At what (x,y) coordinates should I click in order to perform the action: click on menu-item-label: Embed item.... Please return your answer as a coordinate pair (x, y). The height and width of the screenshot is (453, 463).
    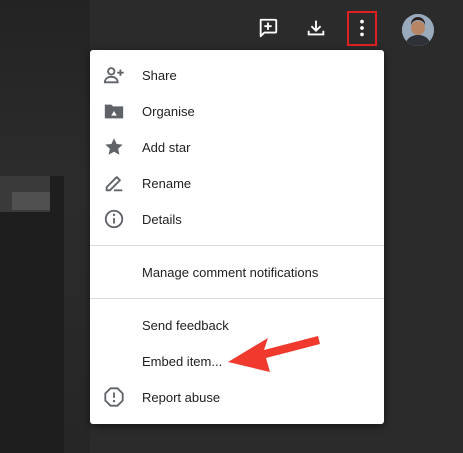
    Looking at the image, I should click on (182, 361).